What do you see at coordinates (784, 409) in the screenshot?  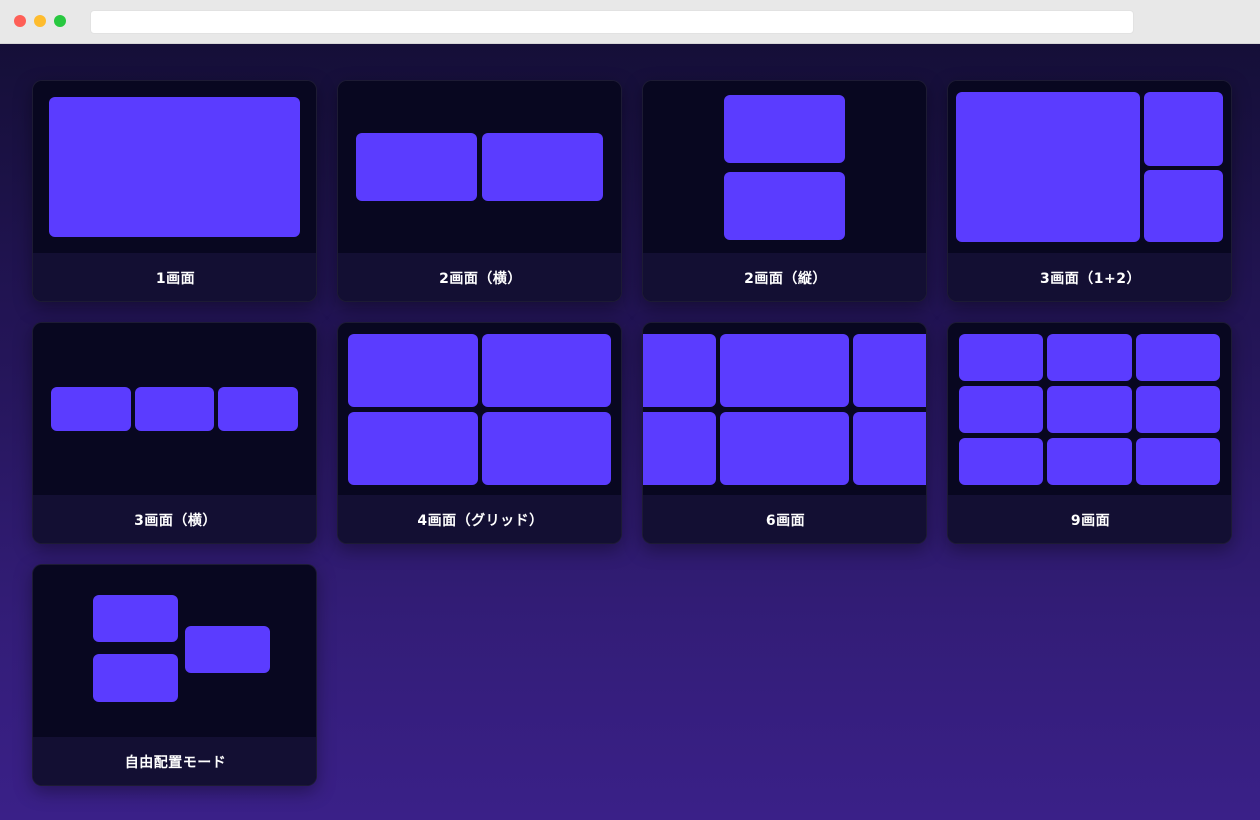 I see `six-pane-grid-icon` at bounding box center [784, 409].